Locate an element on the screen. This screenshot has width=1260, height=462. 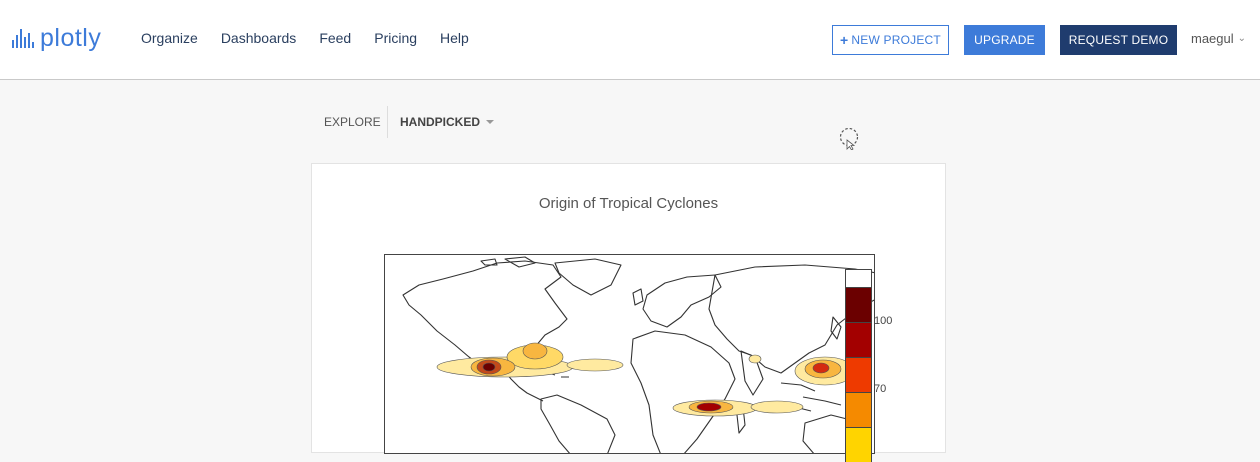
colorbar-tick-label: 70 is located at coordinates (880, 389).